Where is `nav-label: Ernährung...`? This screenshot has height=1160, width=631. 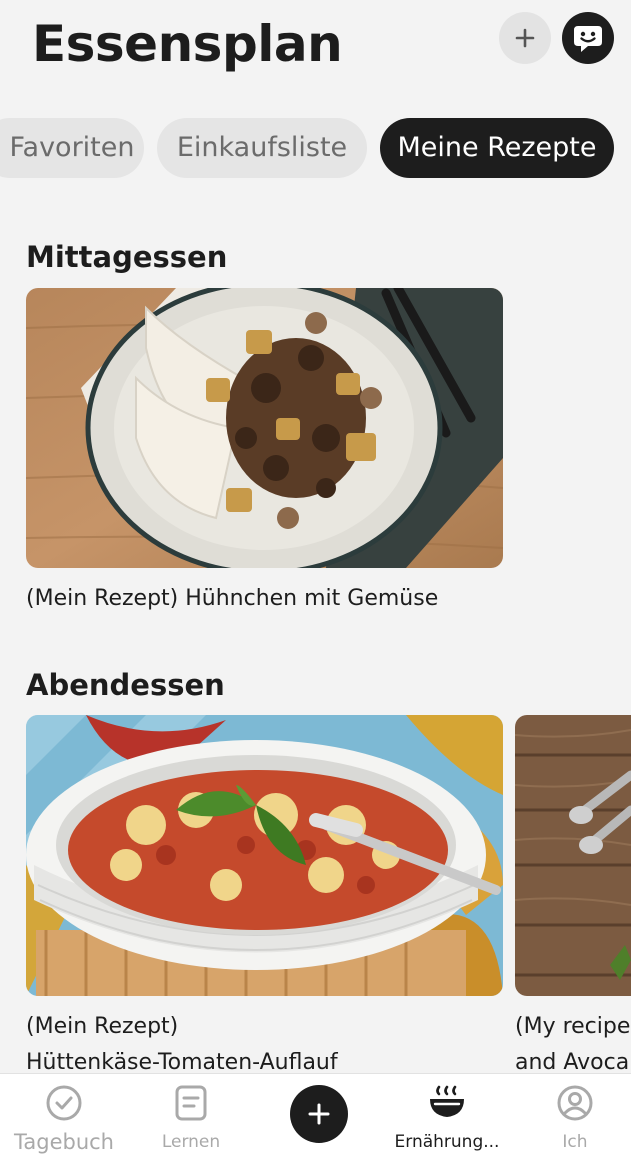
nav-label: Ernährung... is located at coordinates (447, 1142).